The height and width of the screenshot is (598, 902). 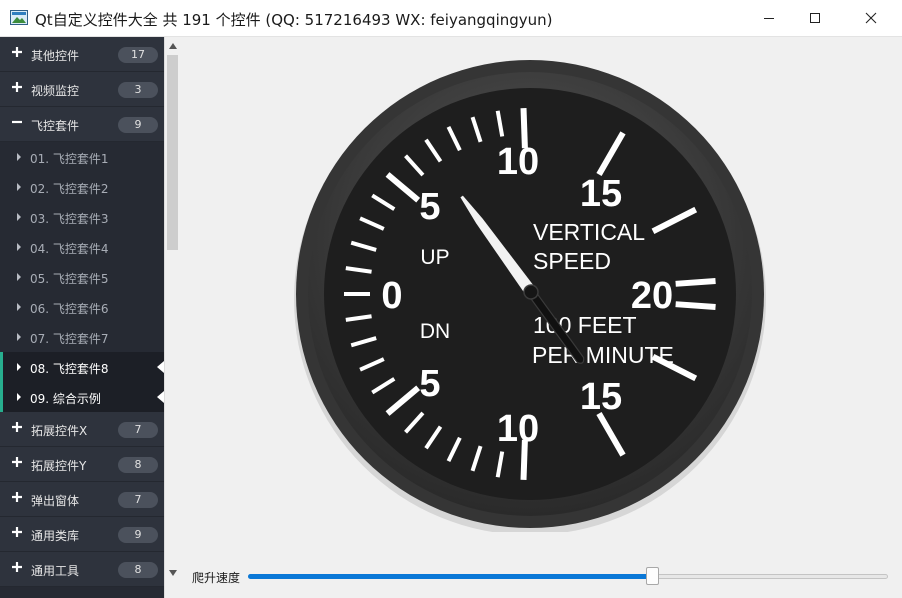 I want to click on app-icon, so click(x=19, y=17).